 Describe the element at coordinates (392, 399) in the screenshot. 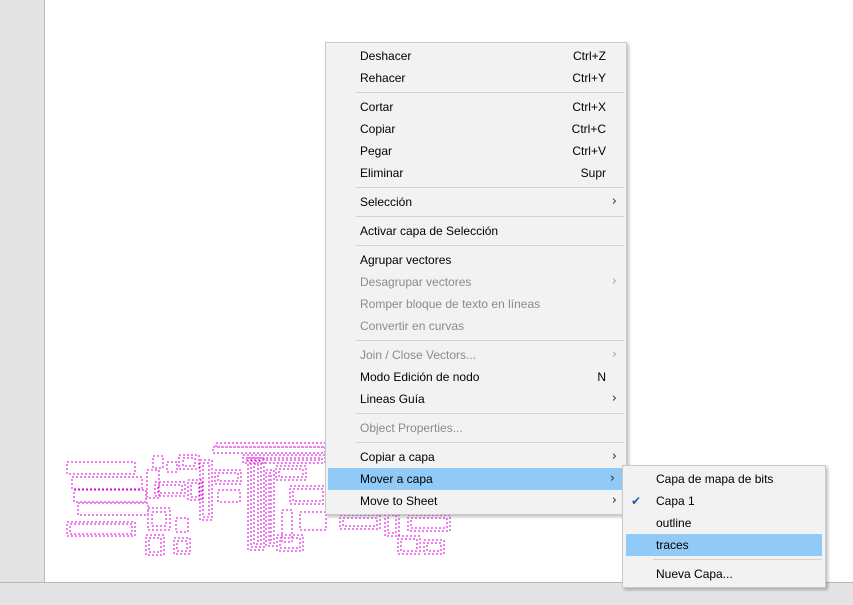

I see `menu-item-guide-lines-label: Lineas Guía` at that location.